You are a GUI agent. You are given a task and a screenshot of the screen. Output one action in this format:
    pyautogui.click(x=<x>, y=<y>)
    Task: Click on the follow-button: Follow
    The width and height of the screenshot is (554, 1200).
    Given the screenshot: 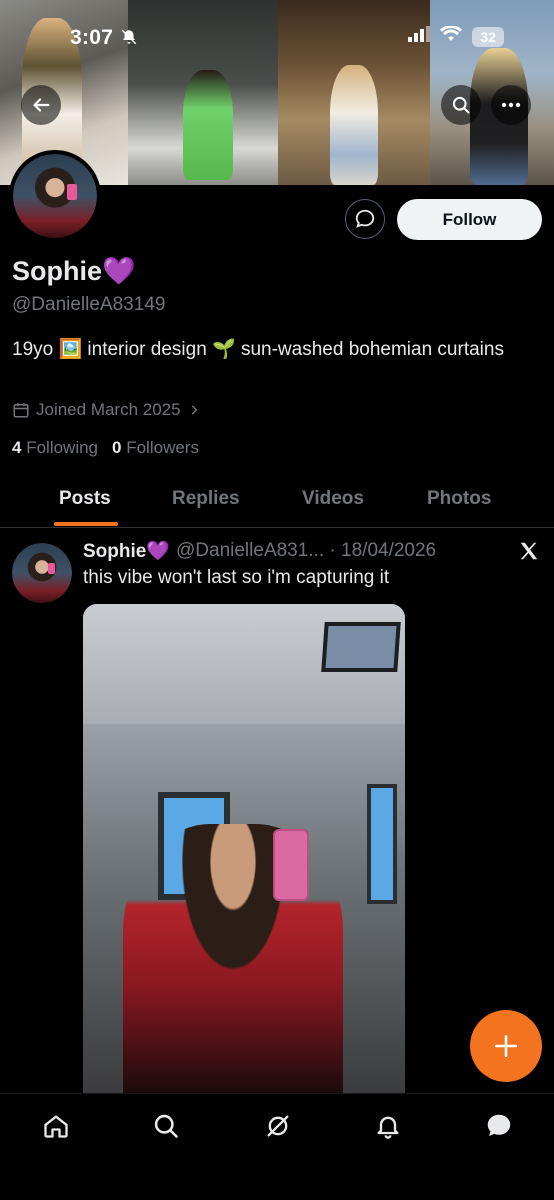 What is the action you would take?
    pyautogui.click(x=469, y=219)
    